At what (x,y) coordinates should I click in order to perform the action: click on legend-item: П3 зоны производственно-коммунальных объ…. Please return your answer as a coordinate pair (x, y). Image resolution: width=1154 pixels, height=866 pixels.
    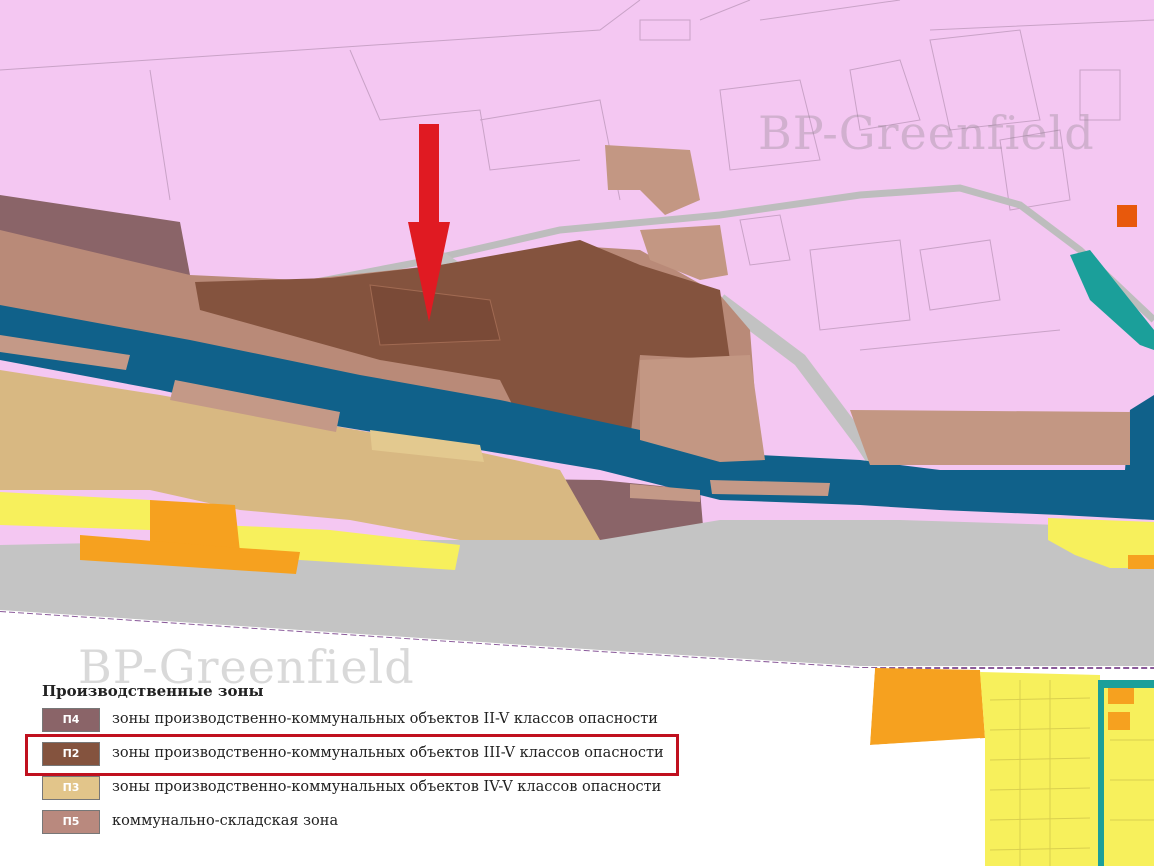
    Looking at the image, I should click on (362, 789).